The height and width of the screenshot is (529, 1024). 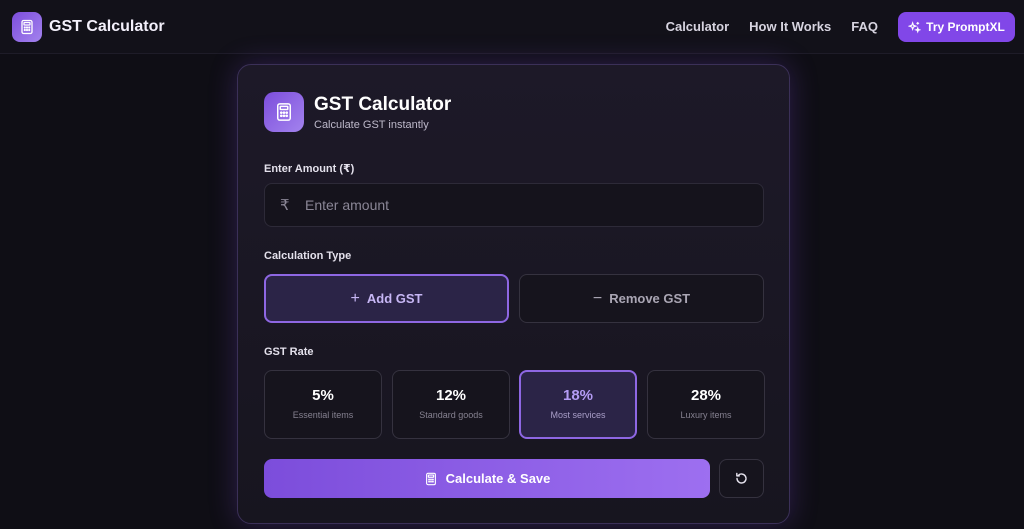 I want to click on amount-field: ₹, so click(x=514, y=205).